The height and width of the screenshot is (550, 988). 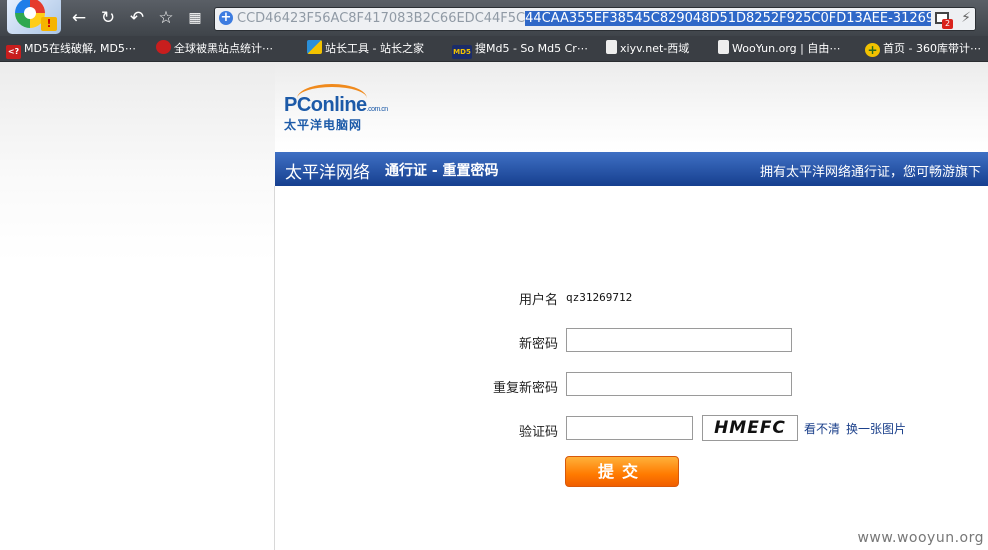 I want to click on address-actions: 2 ⚡, so click(x=953, y=19).